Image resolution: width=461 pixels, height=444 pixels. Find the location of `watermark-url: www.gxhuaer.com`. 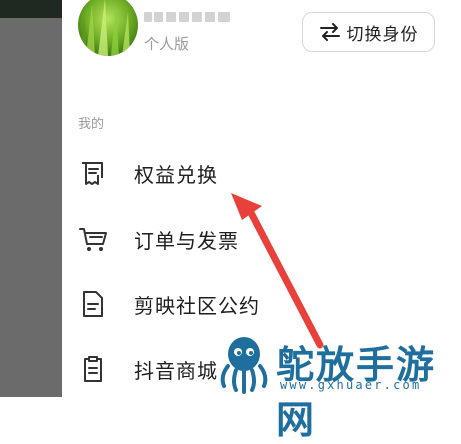

watermark-url: www.gxhuaer.com is located at coordinates (351, 385).